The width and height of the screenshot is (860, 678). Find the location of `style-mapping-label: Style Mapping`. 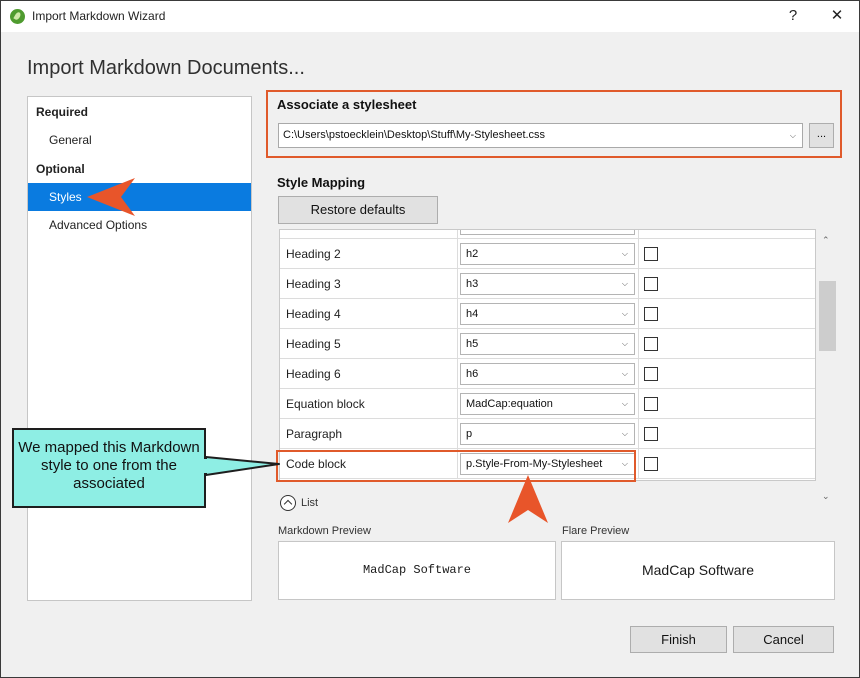

style-mapping-label: Style Mapping is located at coordinates (321, 182).